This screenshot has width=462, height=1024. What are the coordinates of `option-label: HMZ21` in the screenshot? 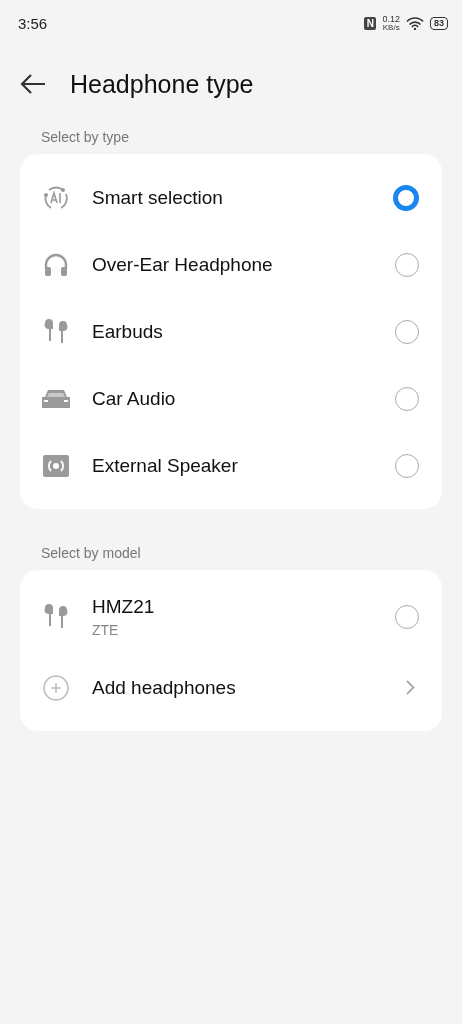 It's located at (124, 607).